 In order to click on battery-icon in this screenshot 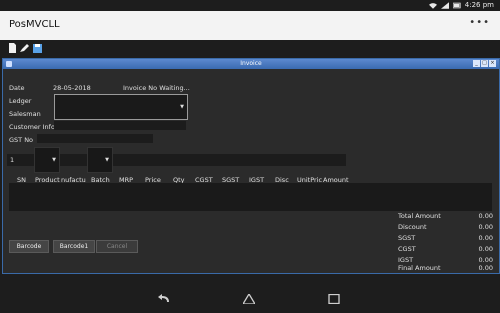, I will do `click(456, 5)`.